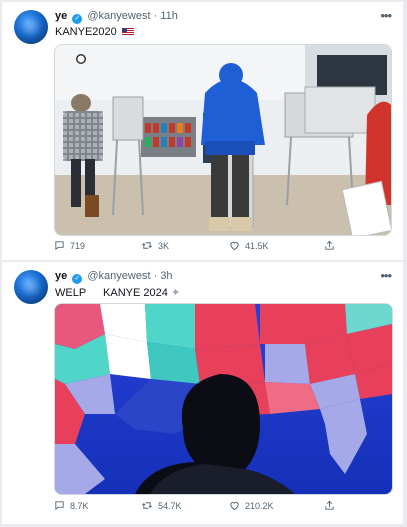 The image size is (407, 527). Describe the element at coordinates (70, 293) in the screenshot. I see `tweet-text-line-1: WELP` at that location.